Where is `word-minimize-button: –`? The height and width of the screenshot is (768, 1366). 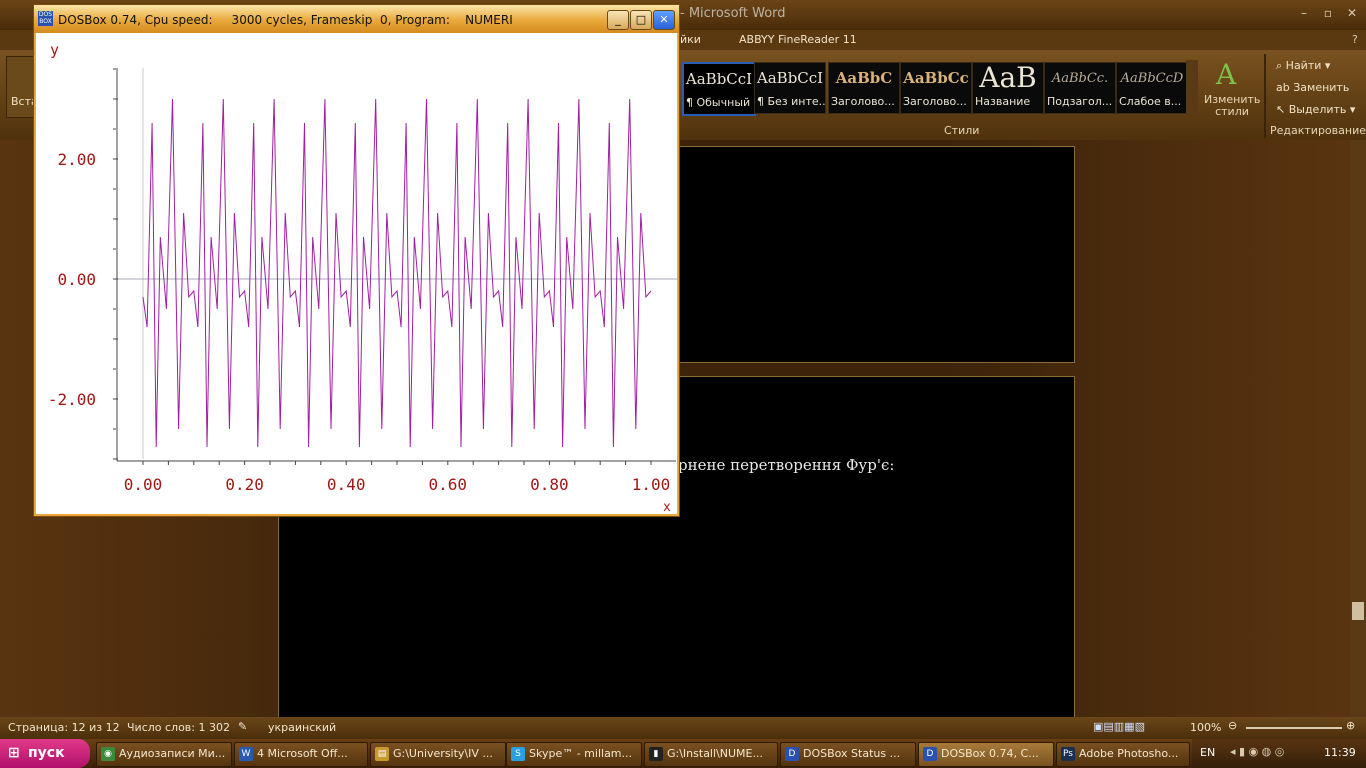
word-minimize-button: – is located at coordinates (1304, 13).